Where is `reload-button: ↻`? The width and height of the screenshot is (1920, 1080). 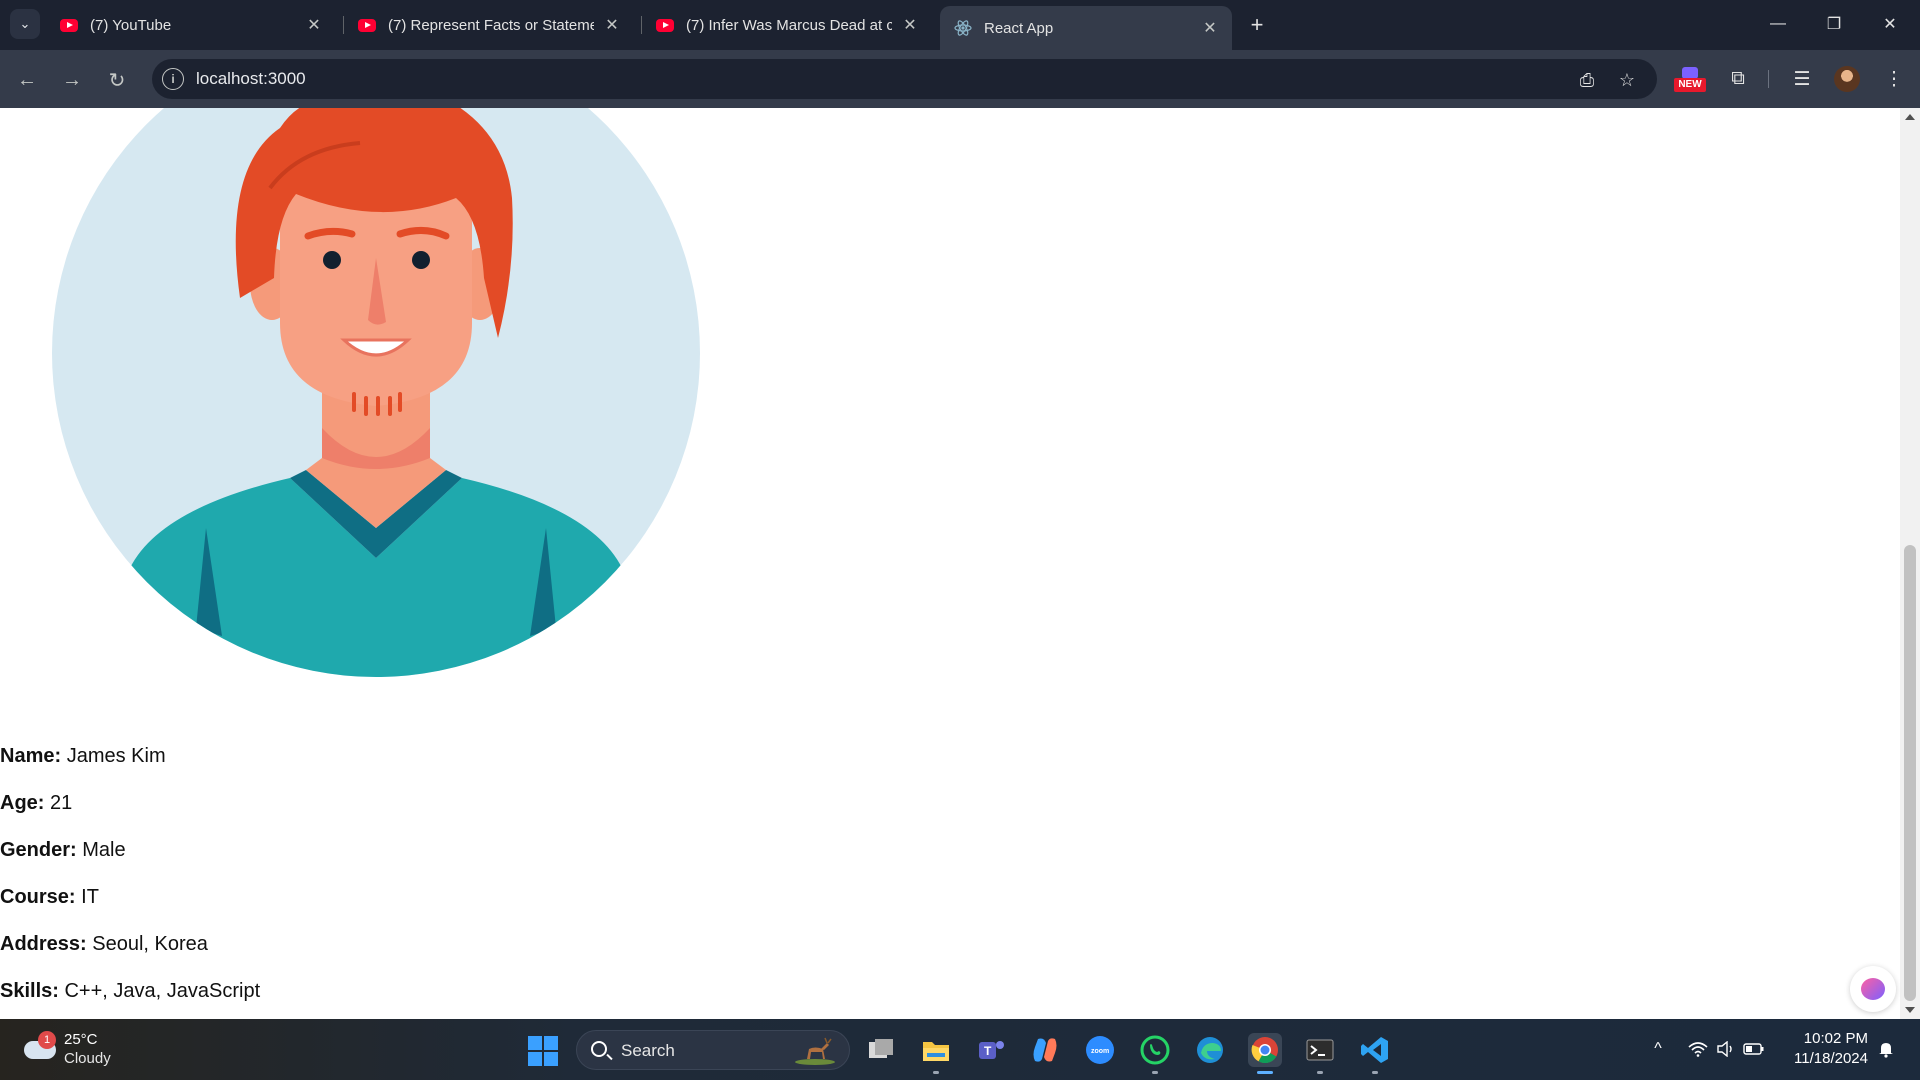
reload-button: ↻ is located at coordinates (117, 80).